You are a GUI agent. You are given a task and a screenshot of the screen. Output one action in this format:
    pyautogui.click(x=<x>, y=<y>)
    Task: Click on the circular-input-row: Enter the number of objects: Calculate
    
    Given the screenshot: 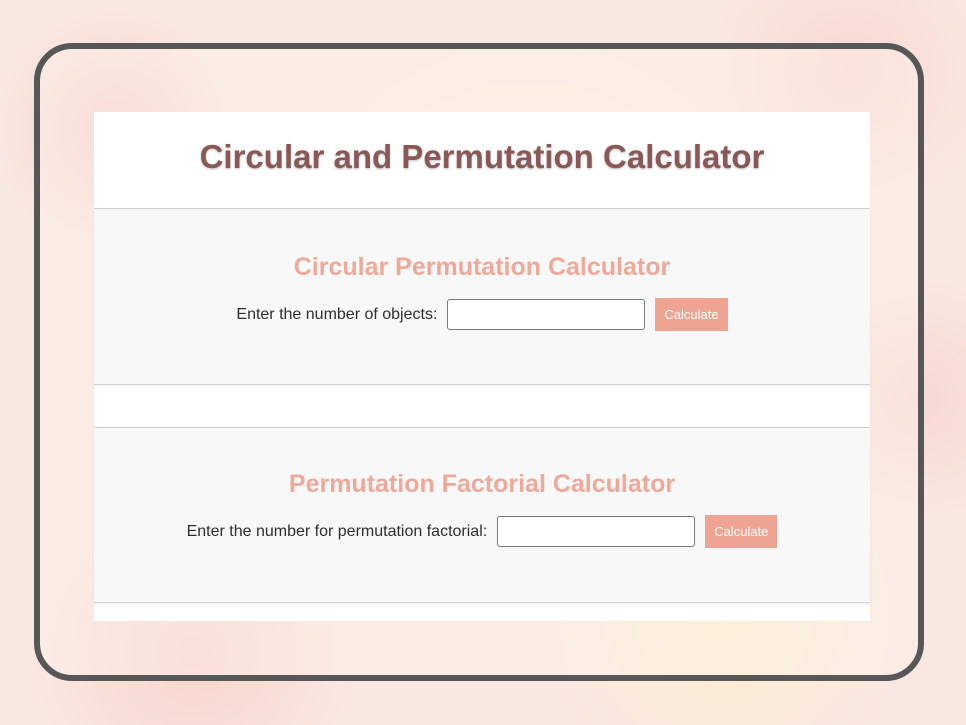 What is the action you would take?
    pyautogui.click(x=482, y=314)
    